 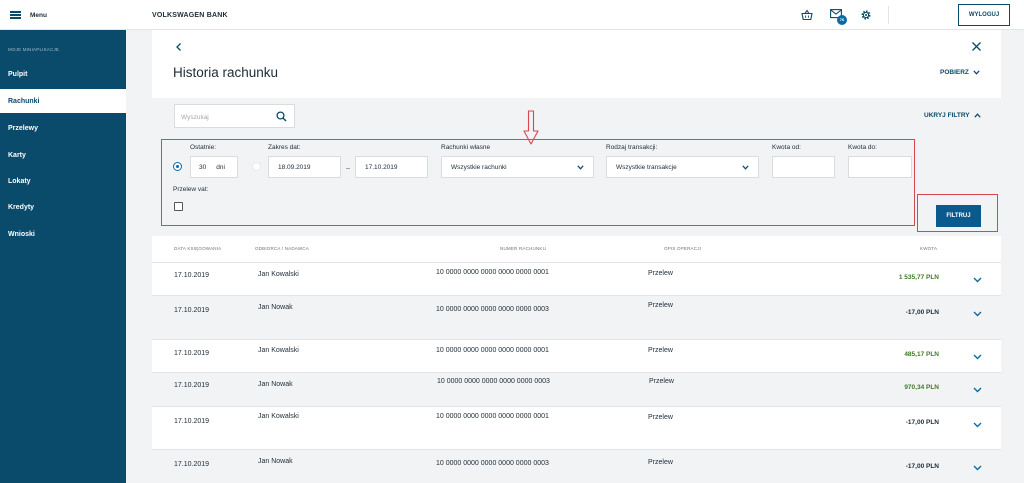 What do you see at coordinates (256, 166) in the screenshot?
I see `date-range-radio` at bounding box center [256, 166].